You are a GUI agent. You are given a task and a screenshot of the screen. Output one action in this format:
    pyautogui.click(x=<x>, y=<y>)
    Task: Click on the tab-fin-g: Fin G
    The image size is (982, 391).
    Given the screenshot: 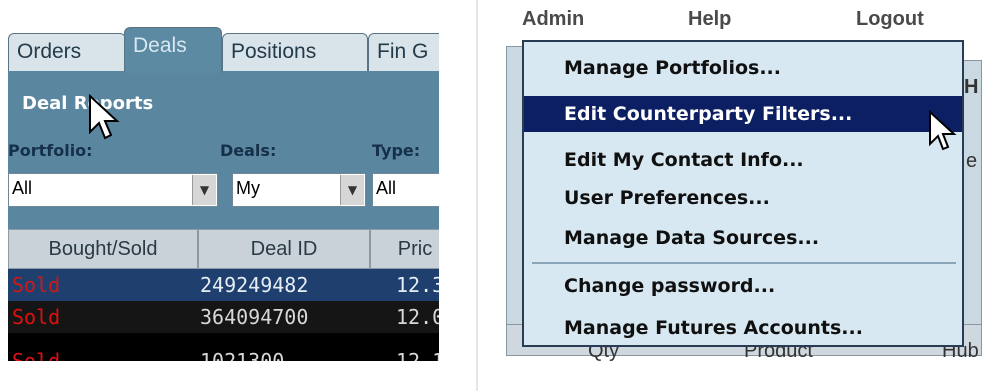 What is the action you would take?
    pyautogui.click(x=403, y=53)
    